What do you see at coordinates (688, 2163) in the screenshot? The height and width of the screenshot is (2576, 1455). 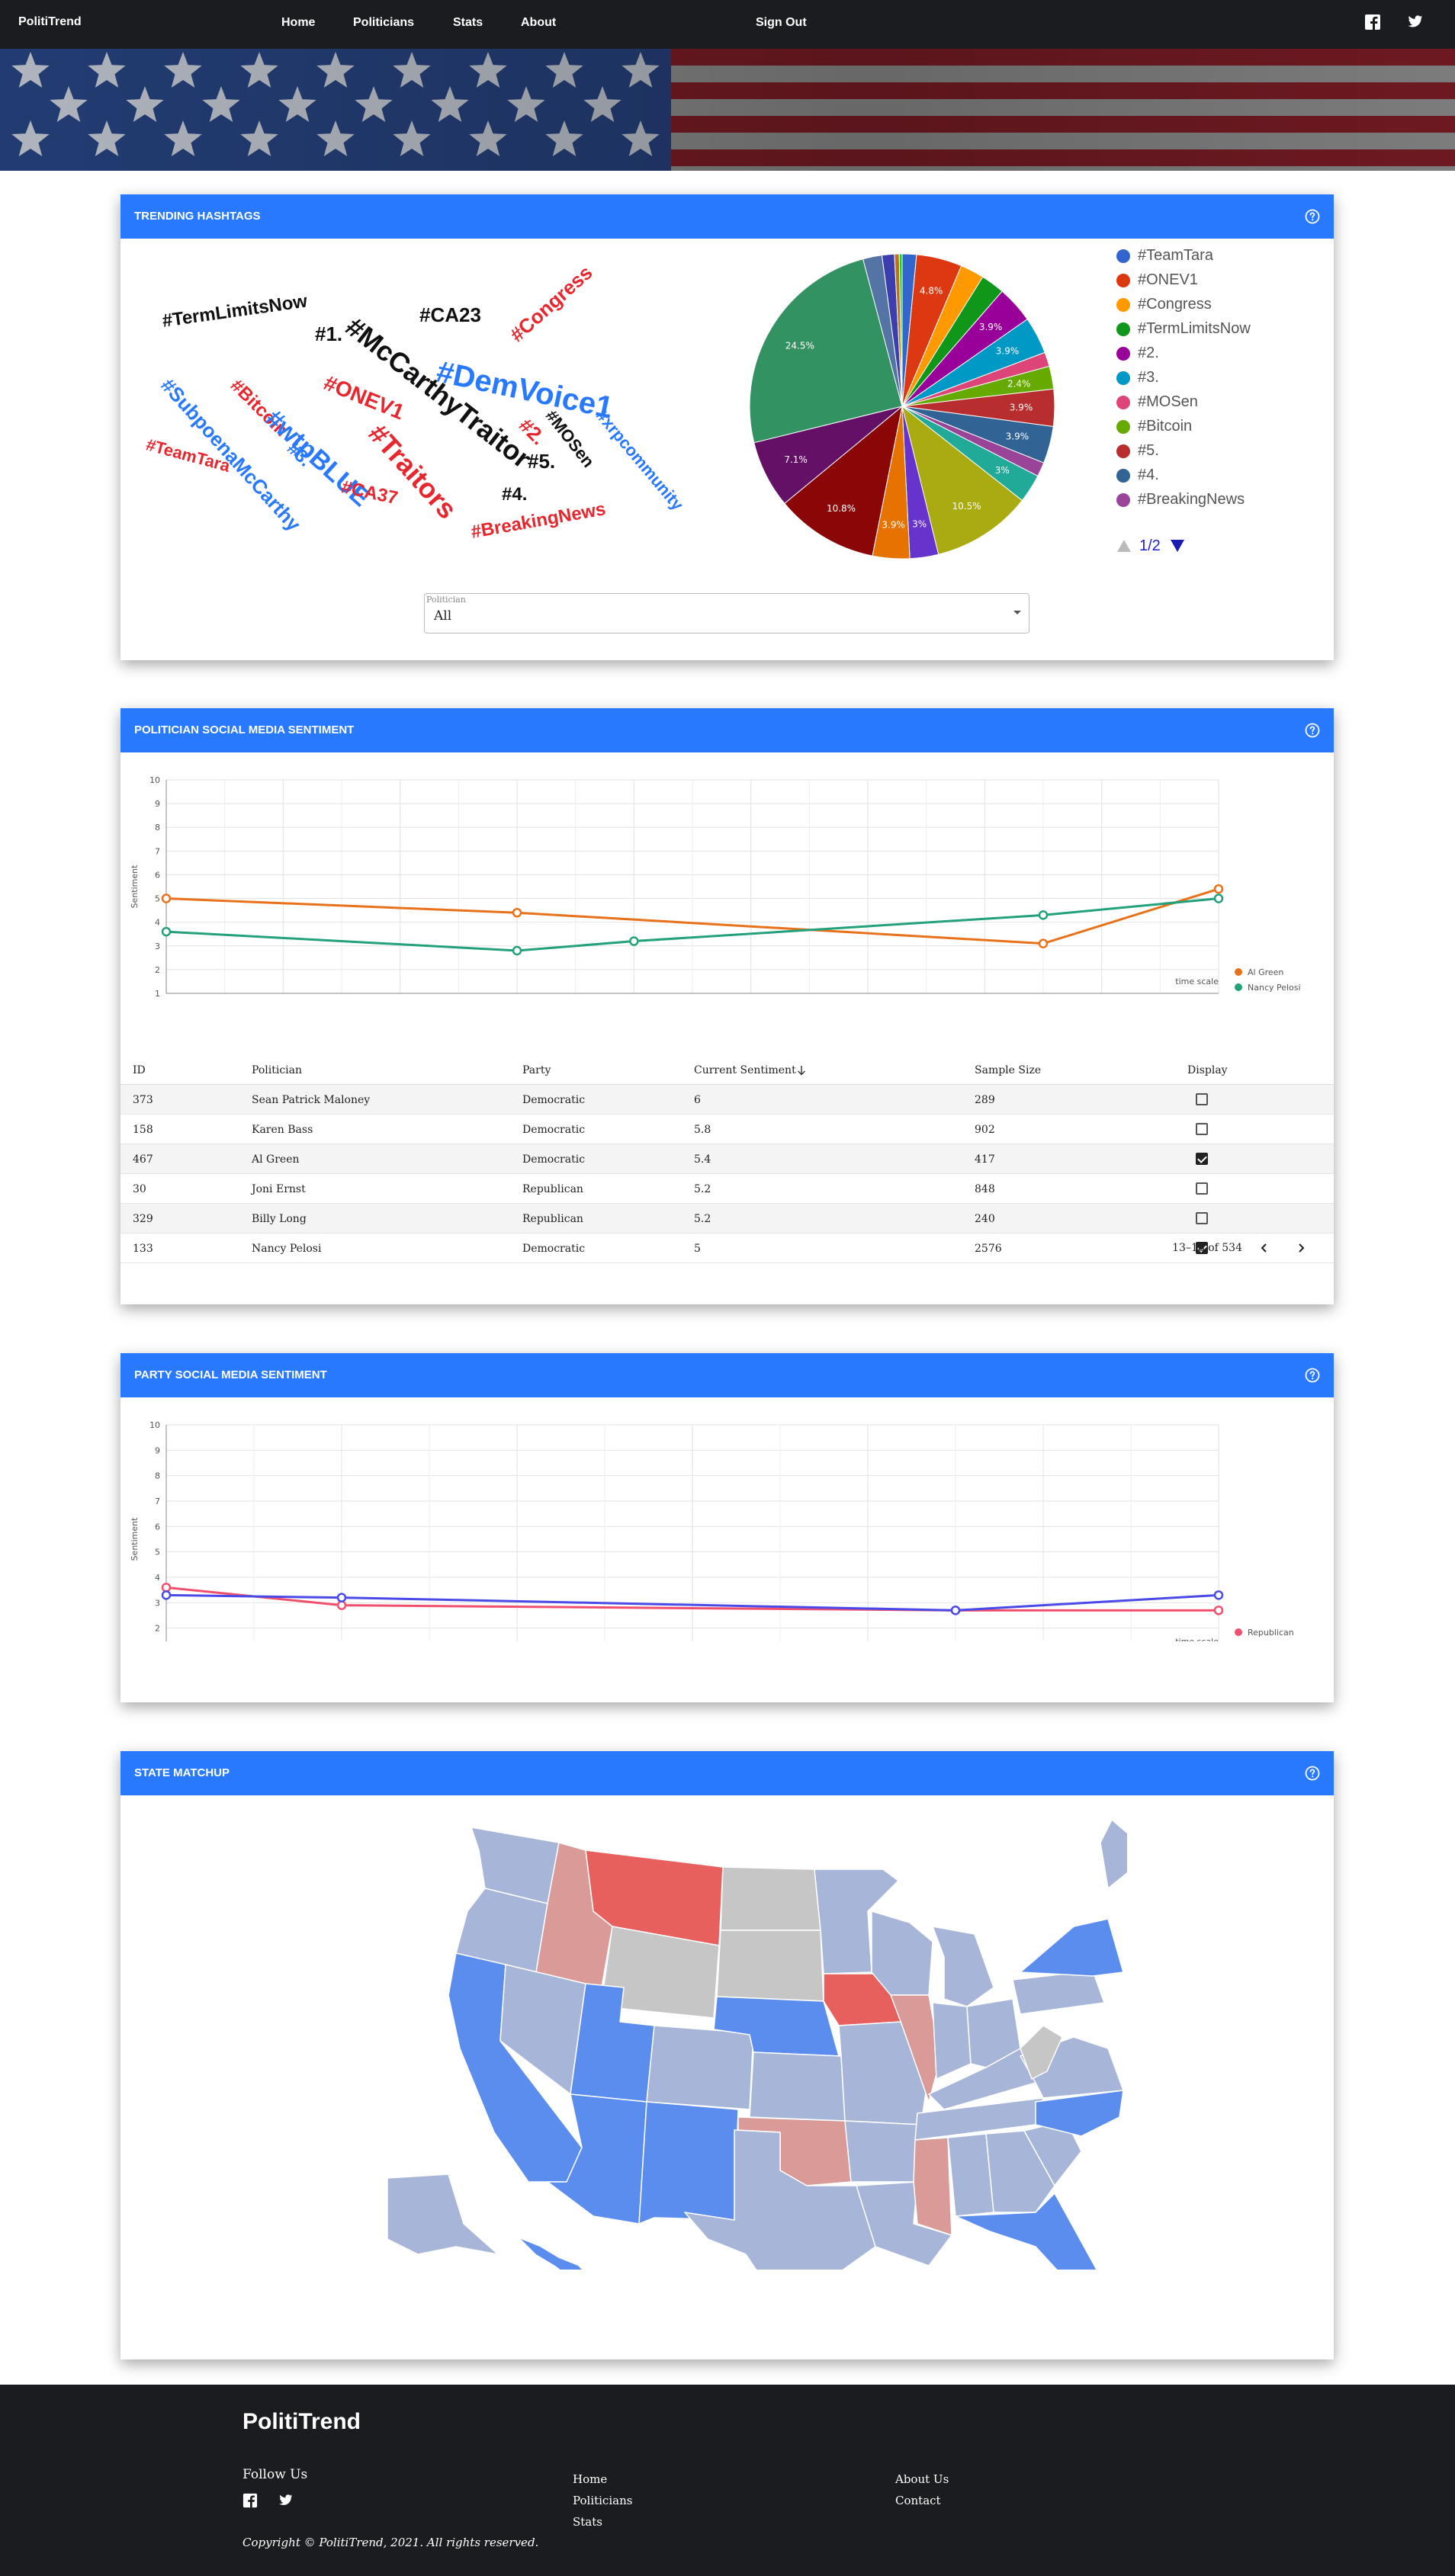 I see `state-nm` at bounding box center [688, 2163].